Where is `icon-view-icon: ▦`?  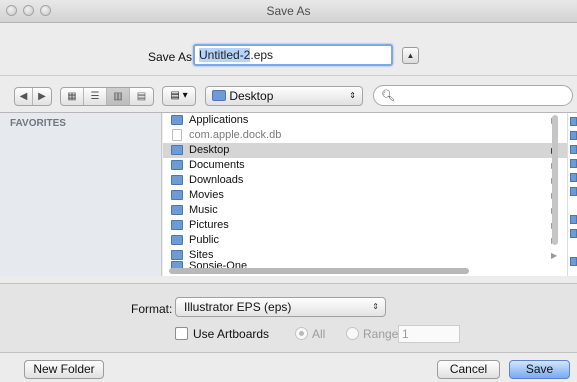 icon-view-icon: ▦ is located at coordinates (72, 96).